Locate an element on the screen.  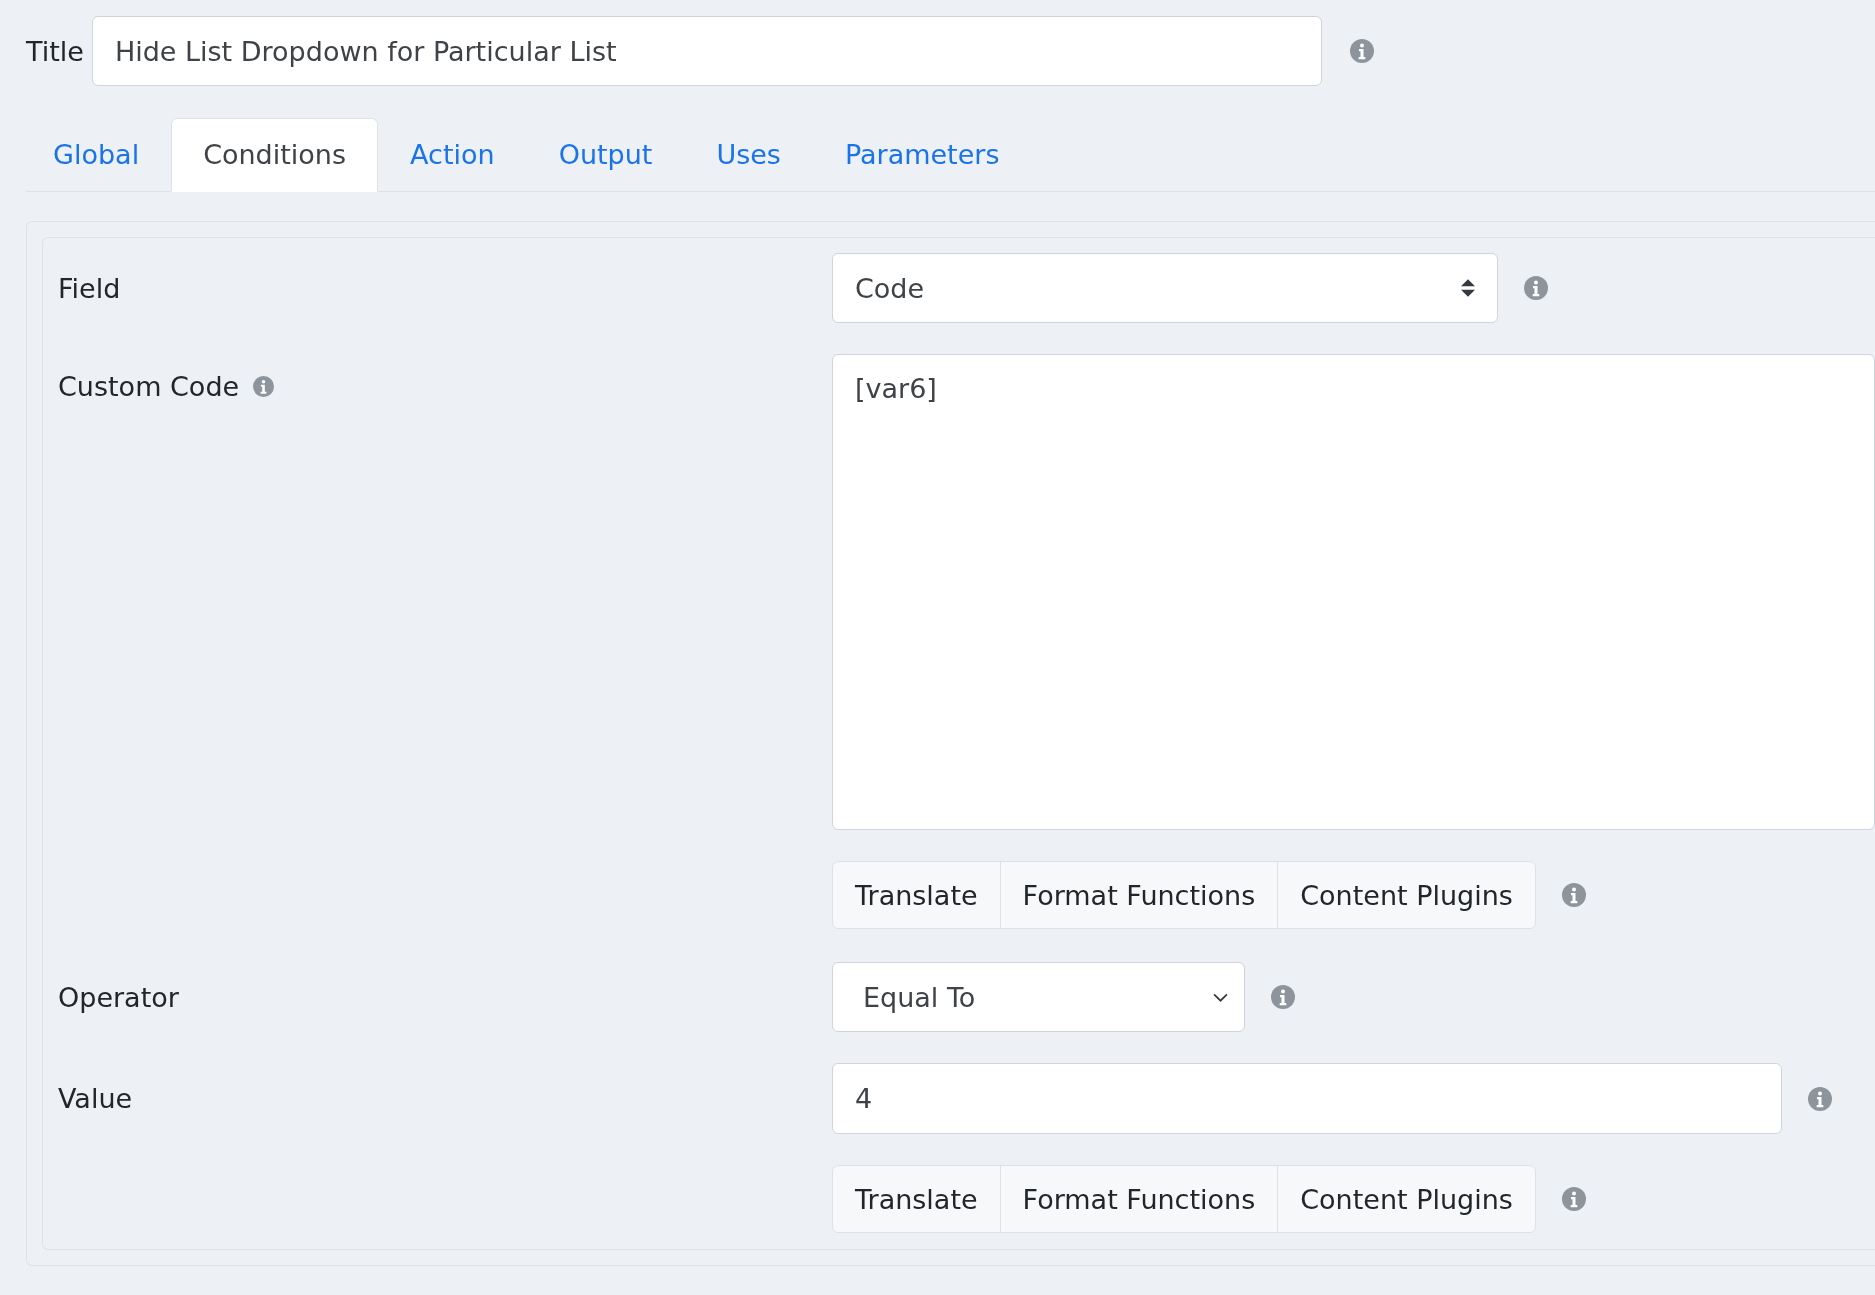
field-label: Custom Code is located at coordinates (149, 386).